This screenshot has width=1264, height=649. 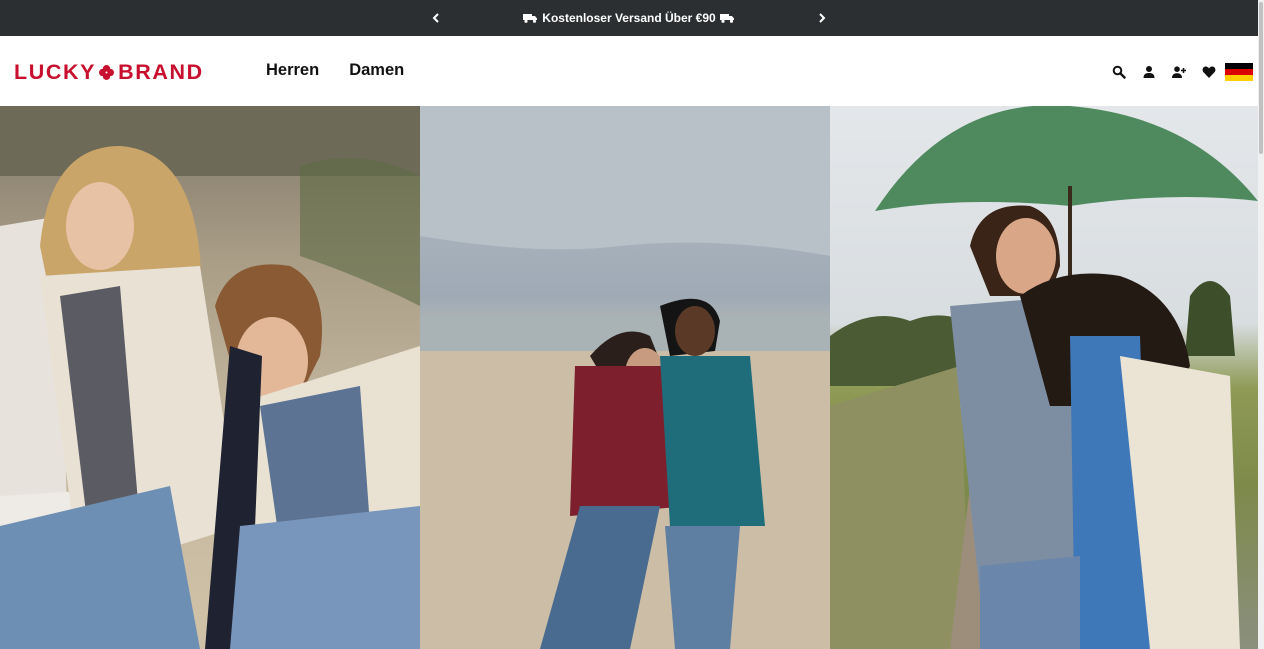 What do you see at coordinates (629, 71) in the screenshot?
I see `site-header: LUCKY BRAND Herren Damen` at bounding box center [629, 71].